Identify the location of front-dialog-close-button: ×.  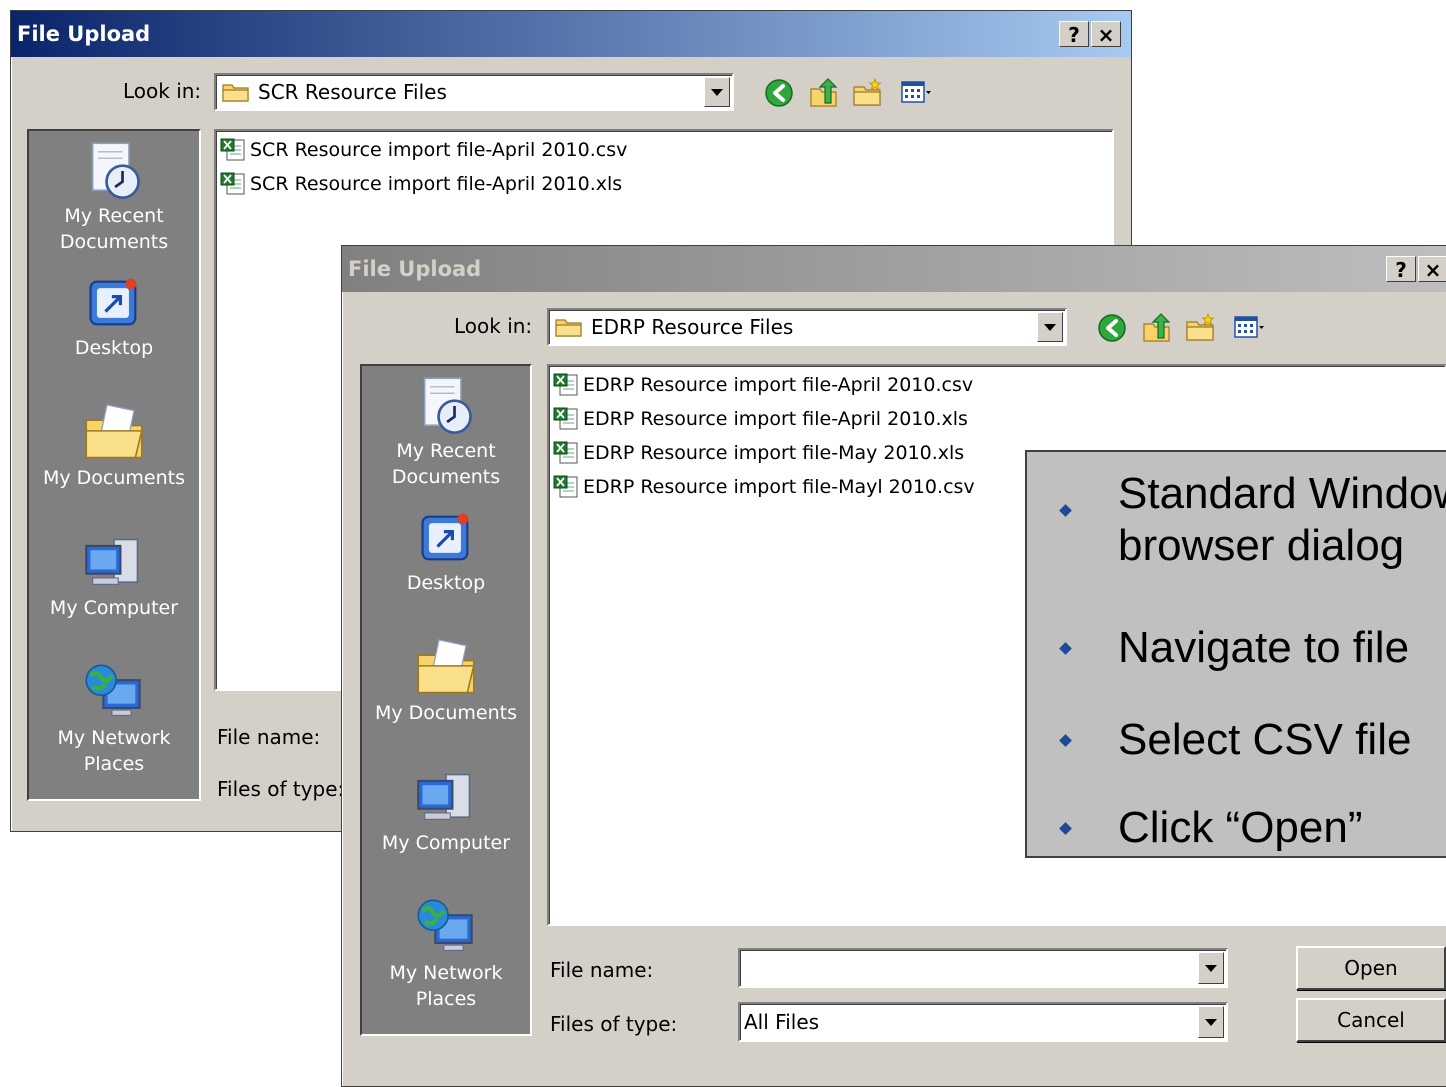
(1432, 269).